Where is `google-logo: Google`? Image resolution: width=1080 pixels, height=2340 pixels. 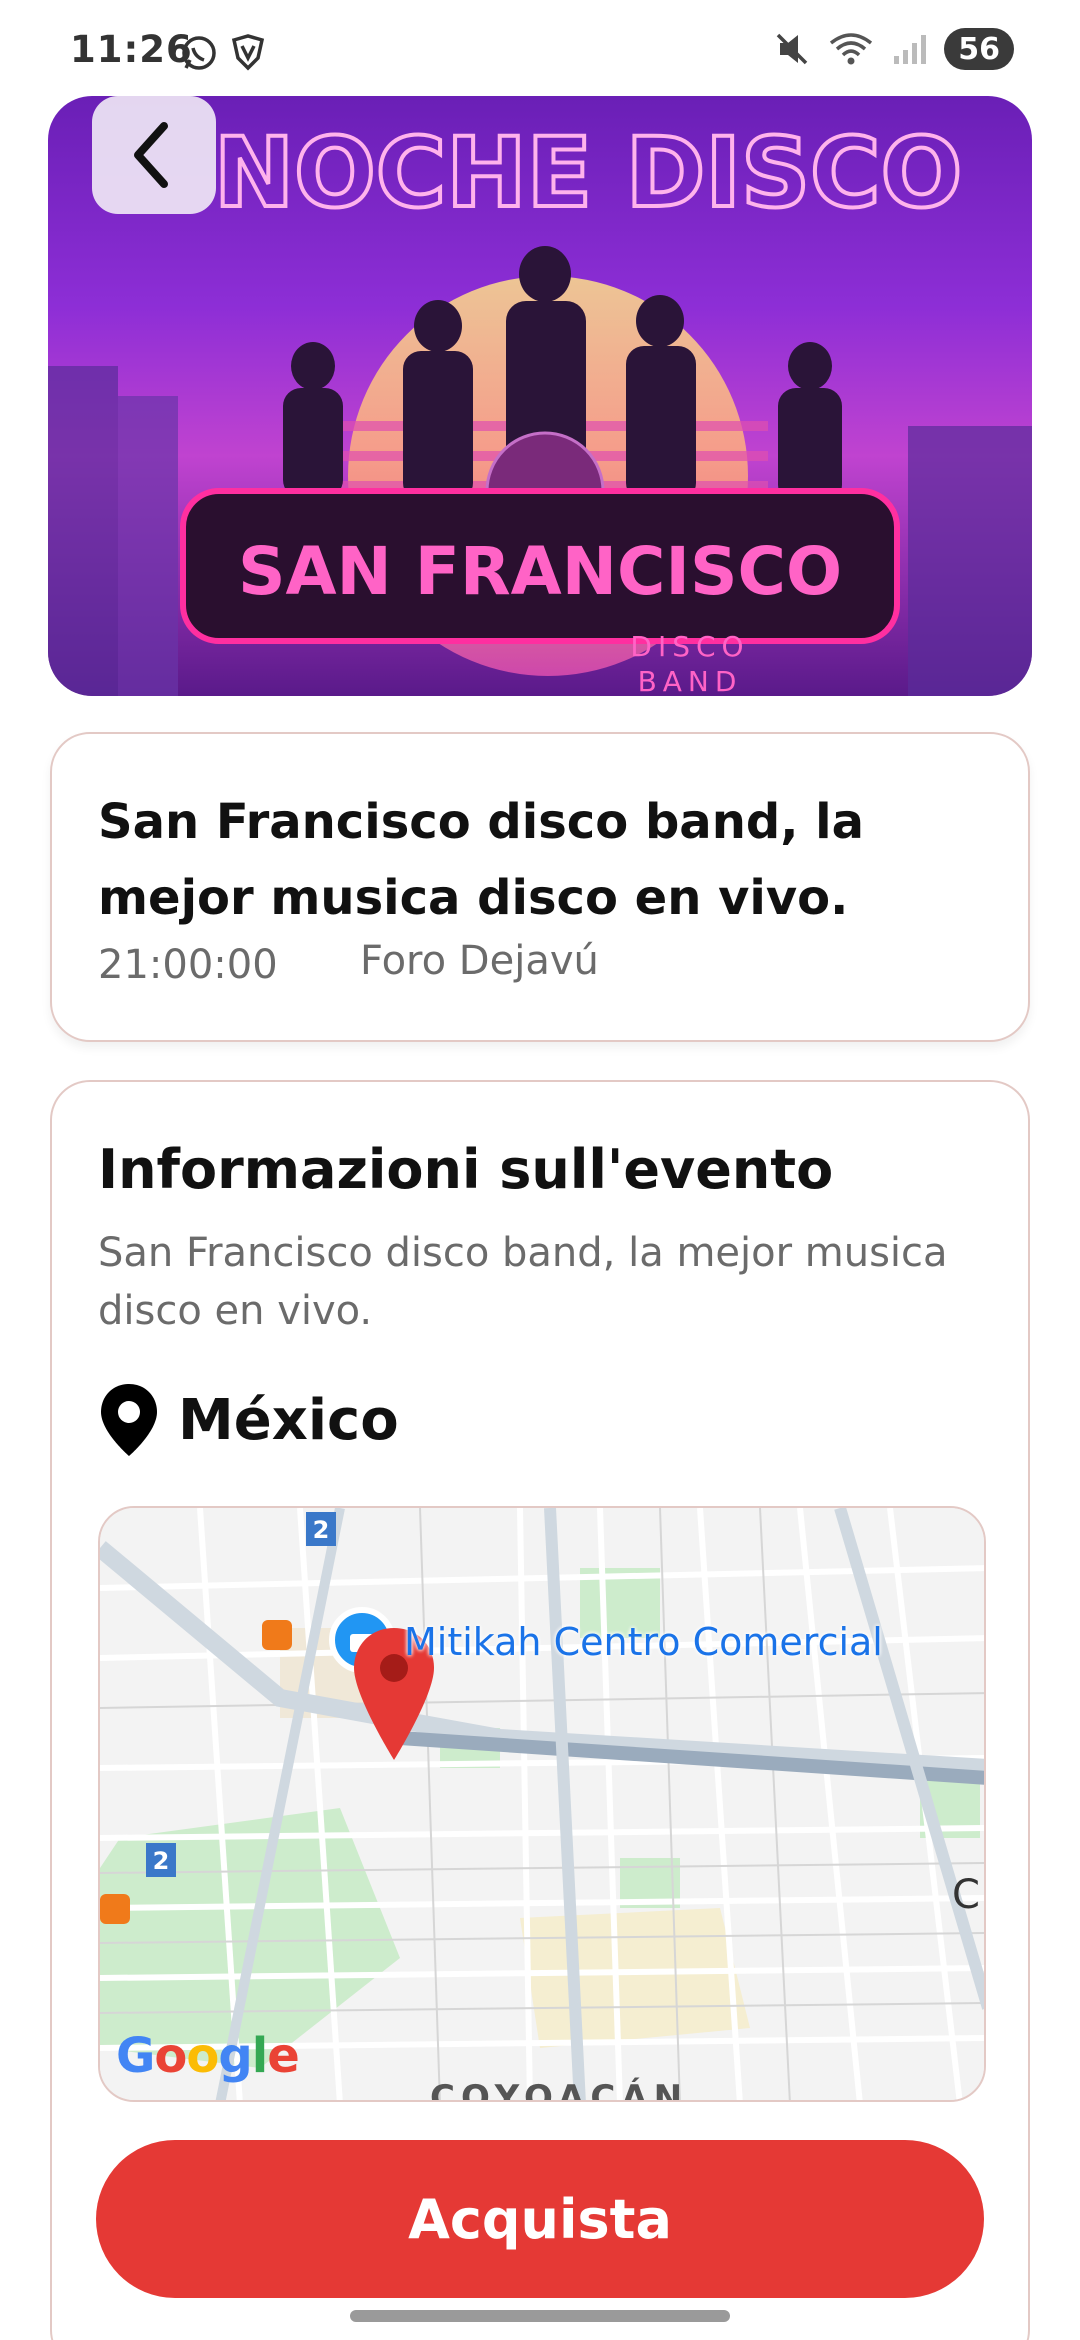 google-logo: Google is located at coordinates (208, 2056).